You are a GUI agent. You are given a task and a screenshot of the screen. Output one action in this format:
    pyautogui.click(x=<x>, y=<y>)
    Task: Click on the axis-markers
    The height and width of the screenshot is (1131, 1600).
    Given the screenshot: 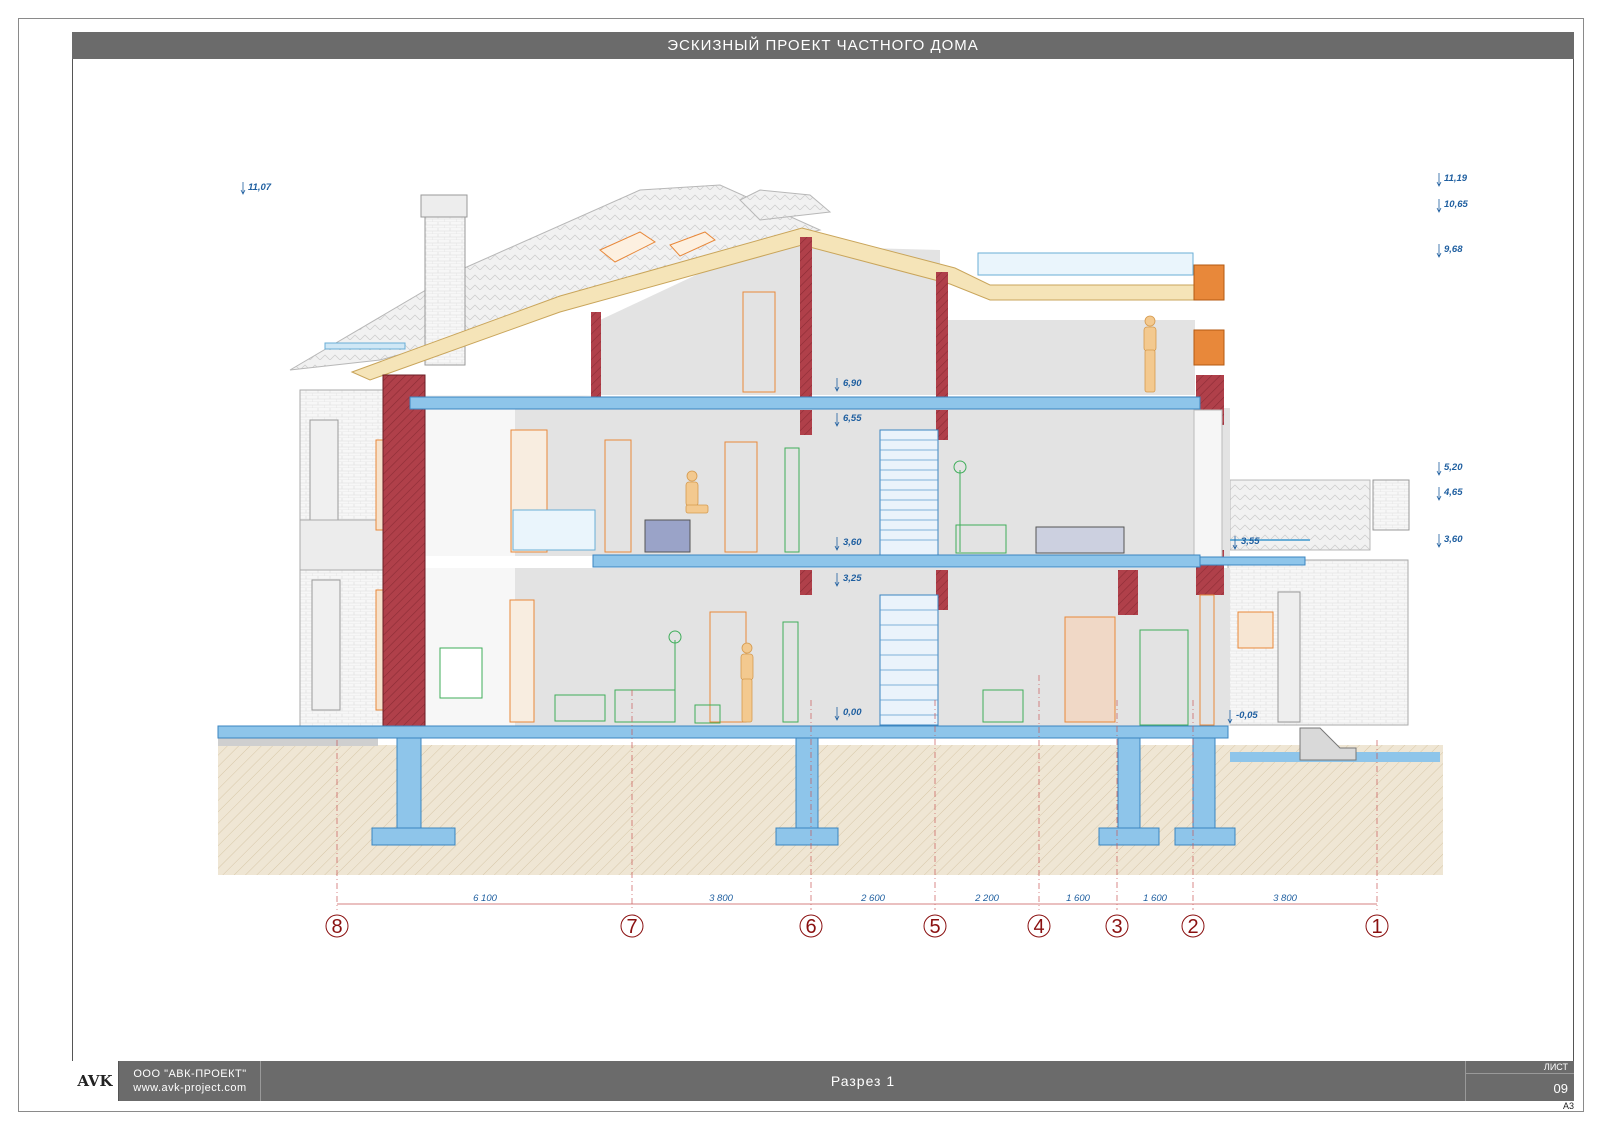 What is the action you would take?
    pyautogui.click(x=857, y=926)
    